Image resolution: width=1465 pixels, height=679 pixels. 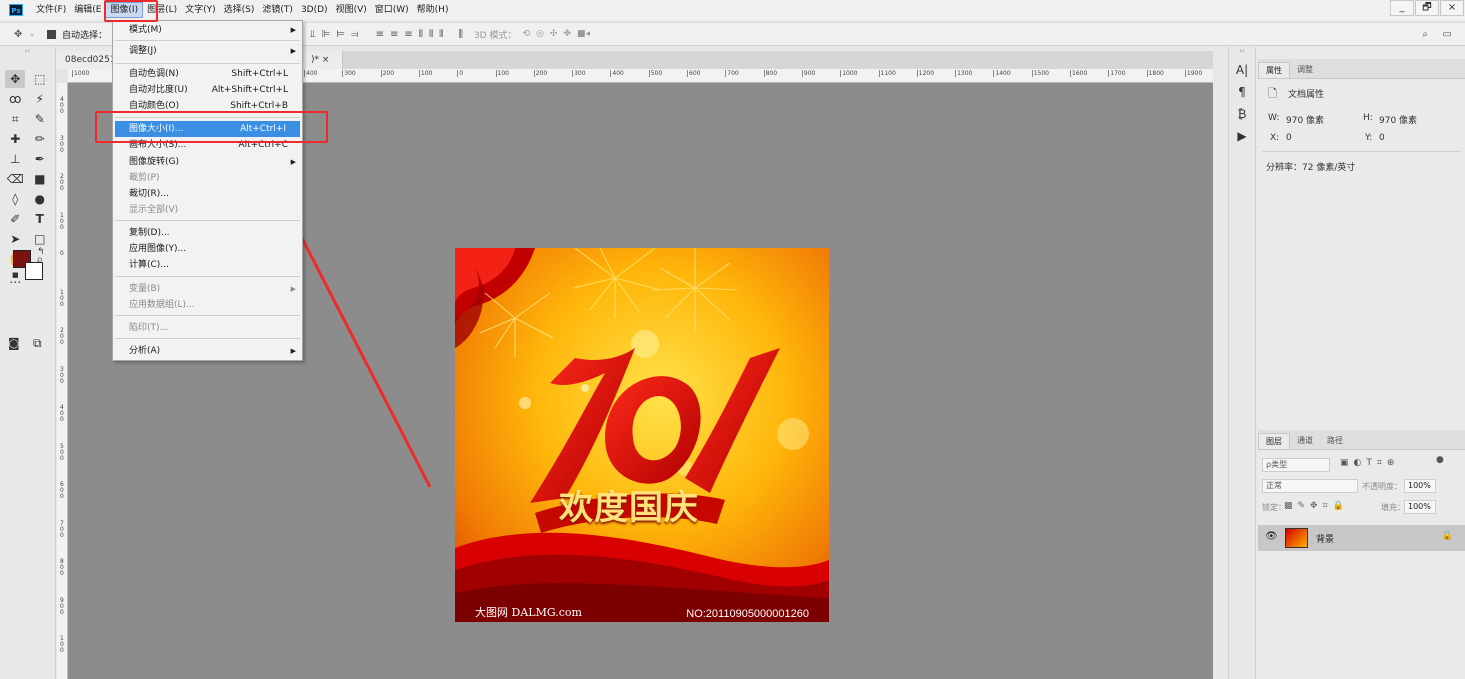 I want to click on paragraph-panel-icon: ¶, so click(x=1242, y=92).